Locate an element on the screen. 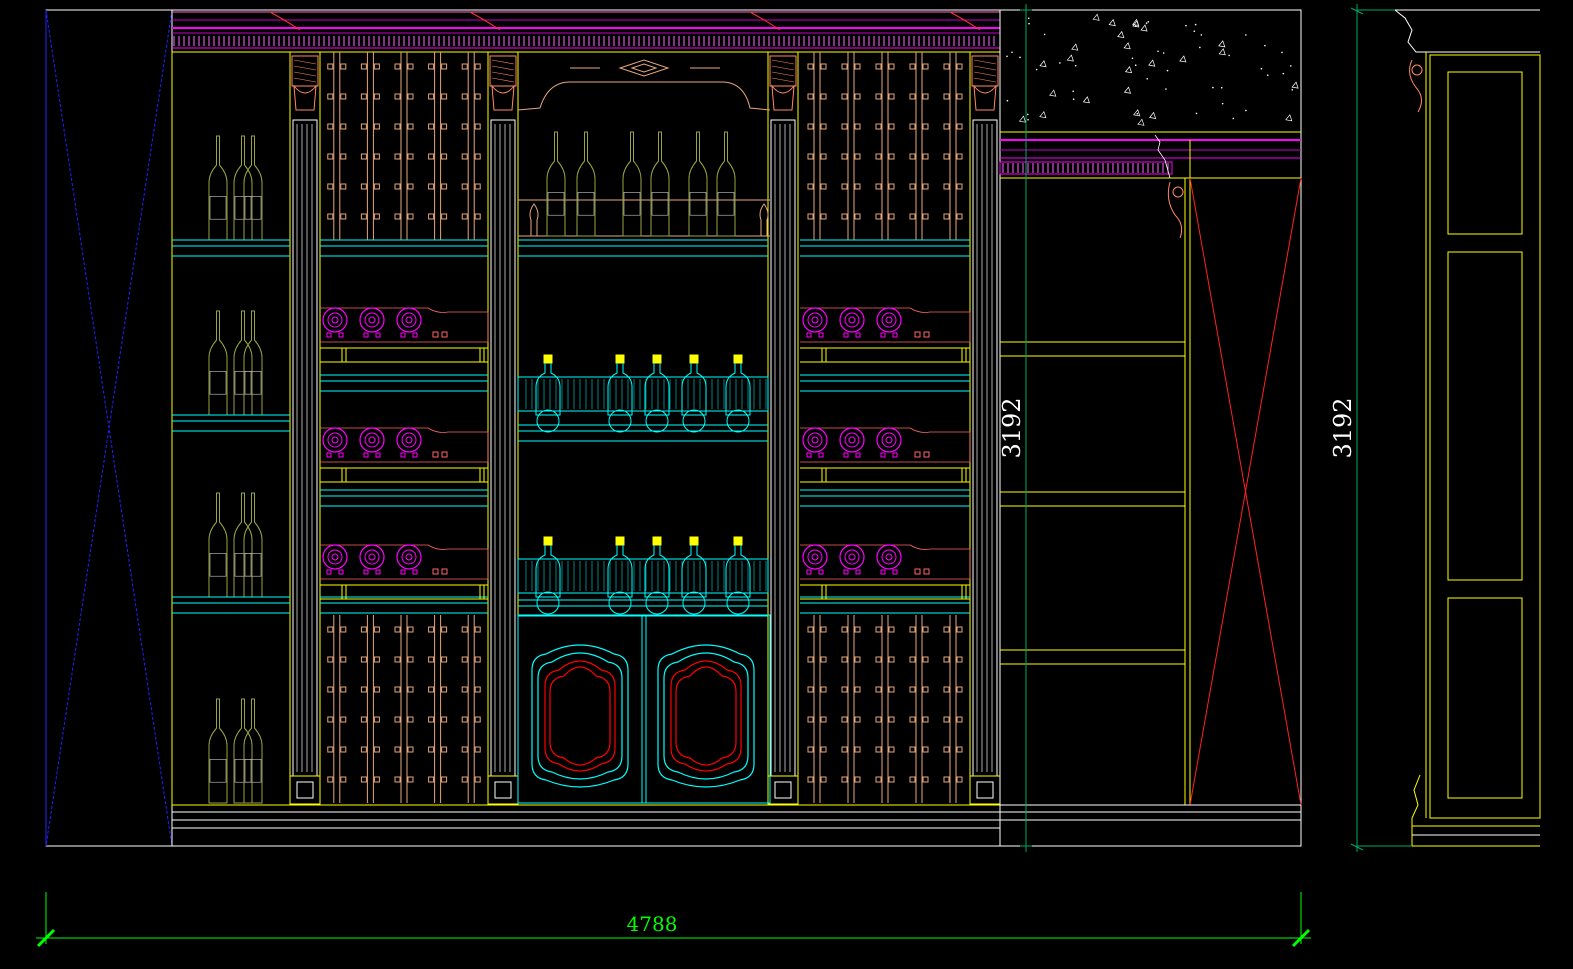 The width and height of the screenshot is (1573, 969). width-dimension-label: 4788 is located at coordinates (652, 924).